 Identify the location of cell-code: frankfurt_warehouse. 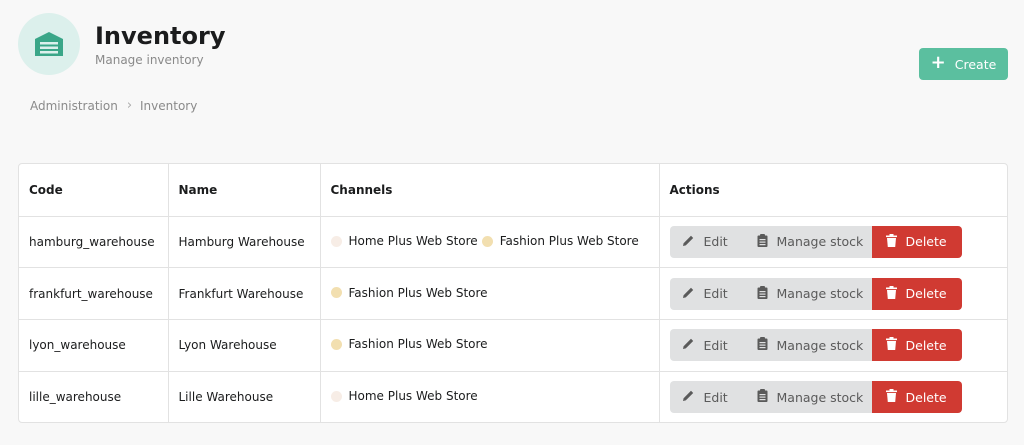
(94, 293).